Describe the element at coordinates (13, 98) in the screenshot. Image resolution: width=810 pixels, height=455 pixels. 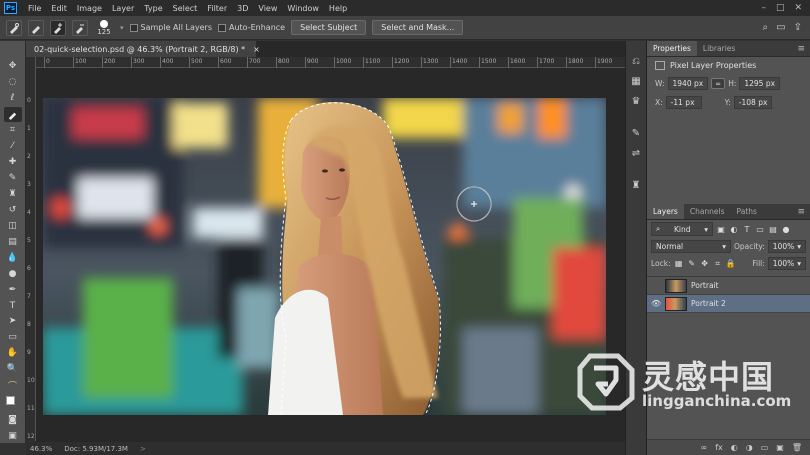
I see `lasso-tool-icon: ℓ` at that location.